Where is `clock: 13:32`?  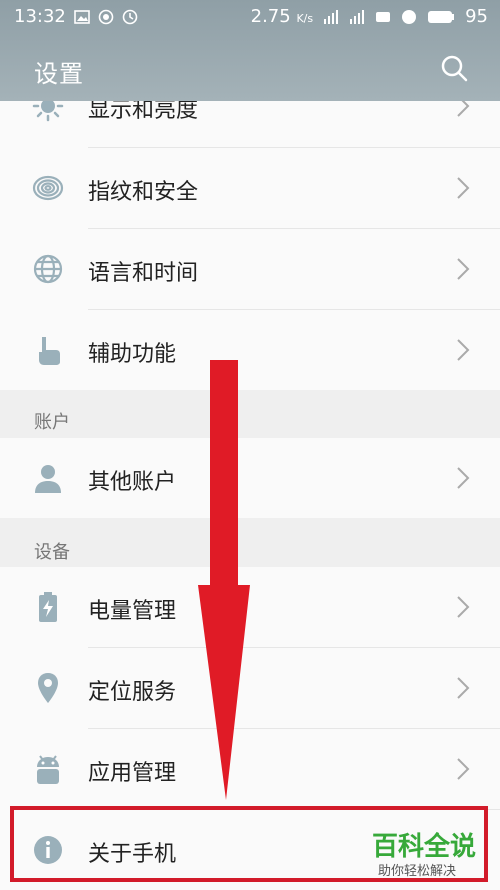
clock: 13:32 is located at coordinates (40, 16).